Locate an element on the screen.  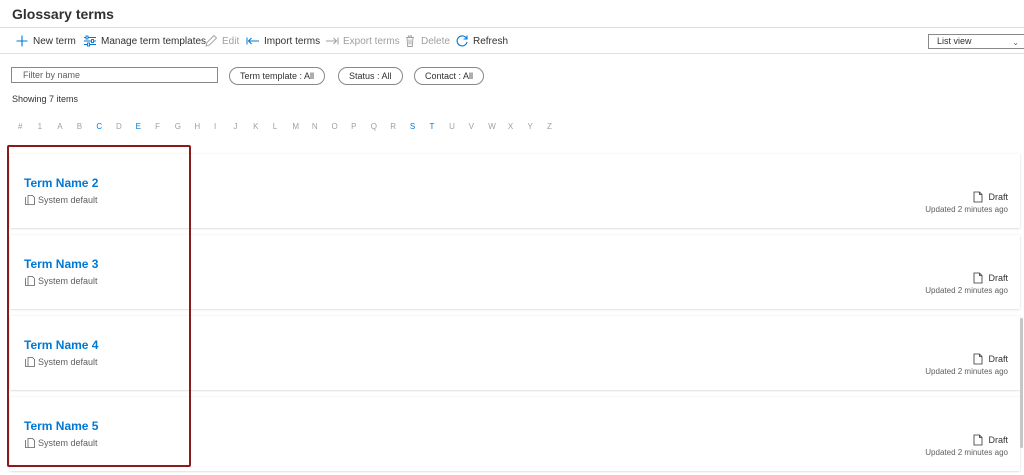
page-title: Glossary terms is located at coordinates (63, 14).